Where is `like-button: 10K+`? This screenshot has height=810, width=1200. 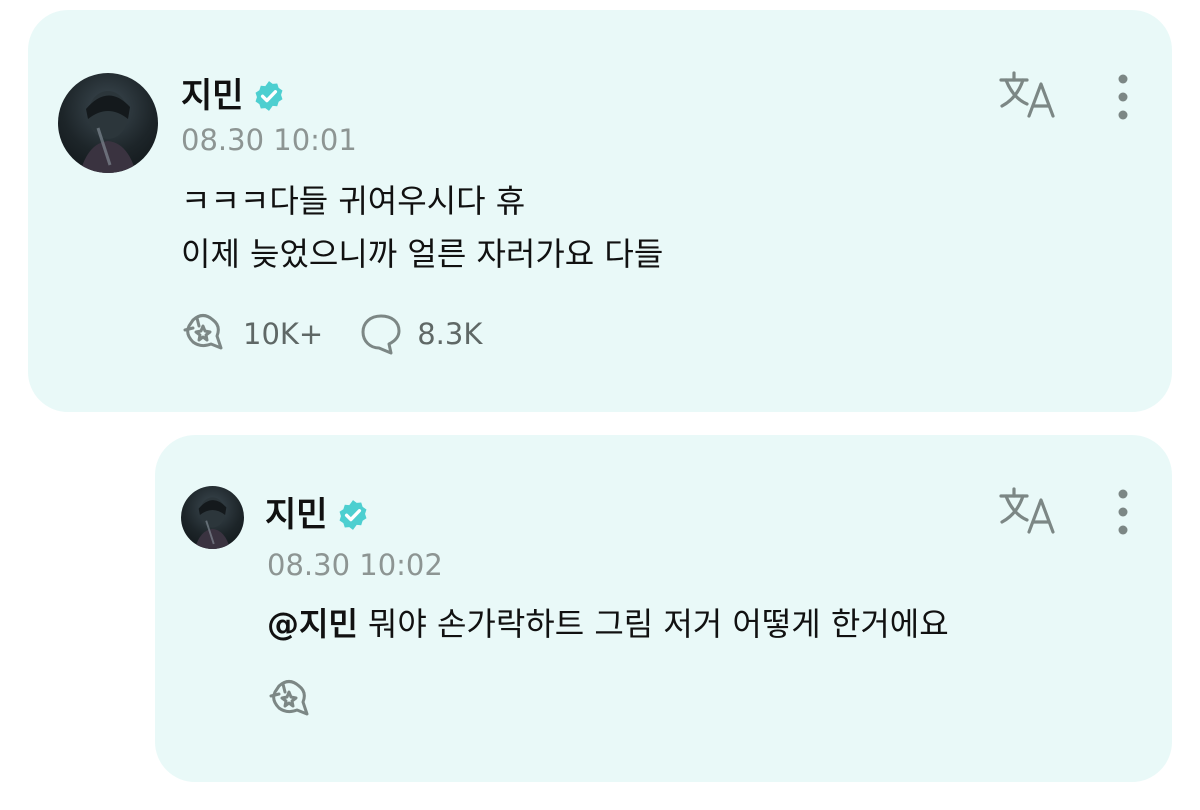
like-button: 10K+ is located at coordinates (252, 334).